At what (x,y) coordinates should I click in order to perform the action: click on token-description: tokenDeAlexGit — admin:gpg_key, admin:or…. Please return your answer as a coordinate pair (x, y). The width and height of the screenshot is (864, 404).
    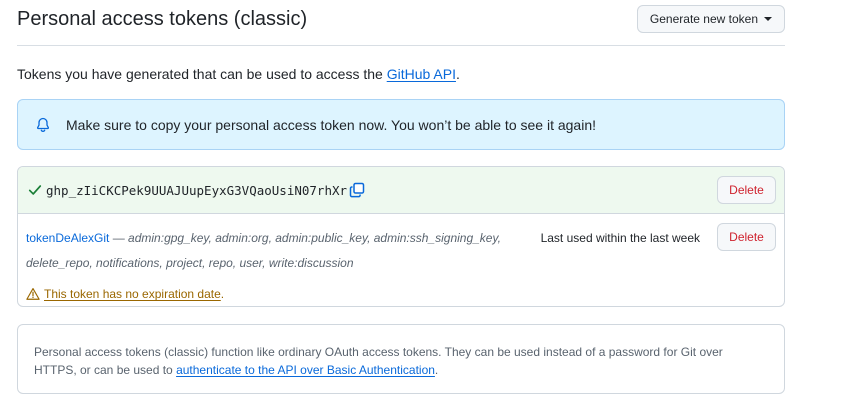
    Looking at the image, I should click on (266, 251).